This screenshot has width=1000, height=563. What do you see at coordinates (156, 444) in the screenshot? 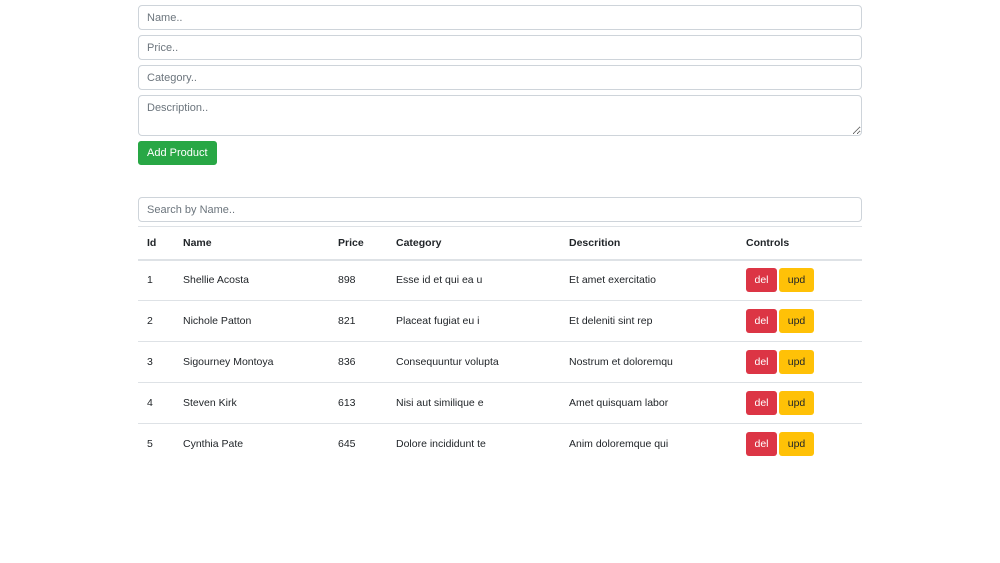
I see `cell-id: 5` at bounding box center [156, 444].